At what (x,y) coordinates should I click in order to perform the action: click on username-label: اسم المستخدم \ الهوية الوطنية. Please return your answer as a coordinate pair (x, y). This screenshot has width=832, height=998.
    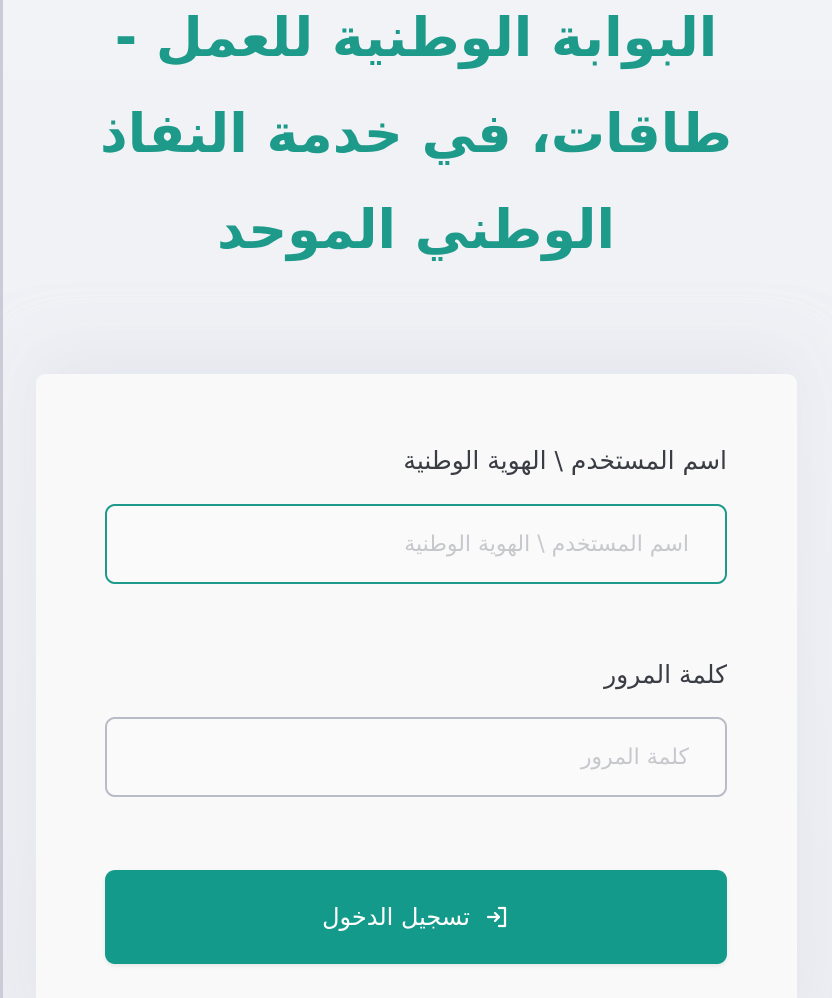
    Looking at the image, I should click on (565, 460).